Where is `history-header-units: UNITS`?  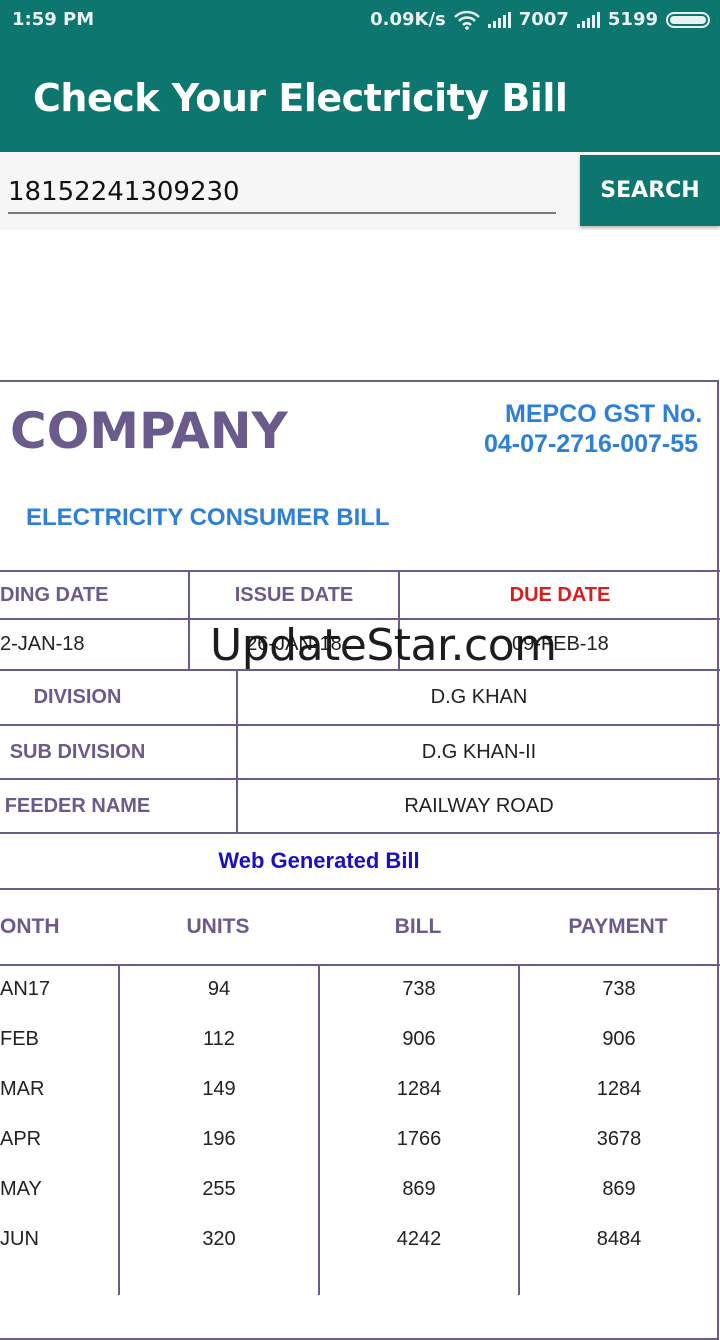
history-header-units: UNITS is located at coordinates (218, 926).